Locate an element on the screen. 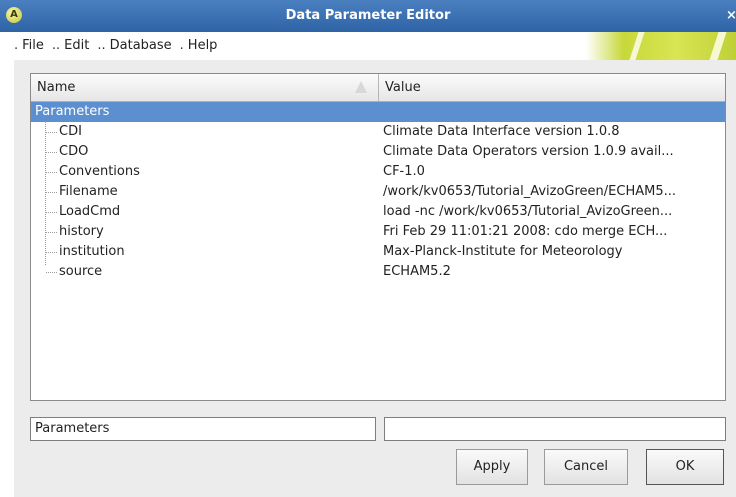 This screenshot has height=497, width=736. column-header-value: Value is located at coordinates (403, 87).